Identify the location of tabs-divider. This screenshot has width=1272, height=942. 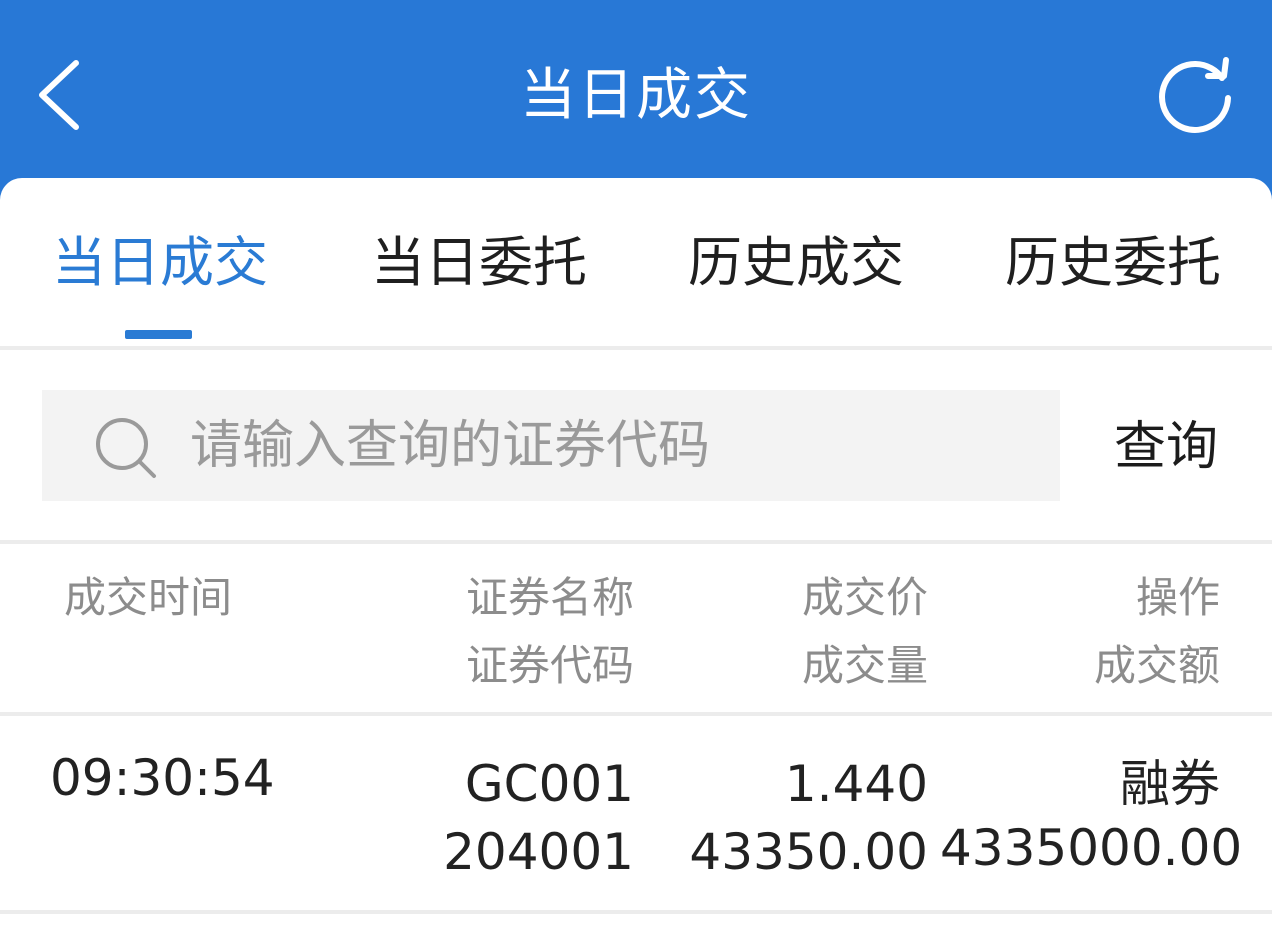
(636, 348).